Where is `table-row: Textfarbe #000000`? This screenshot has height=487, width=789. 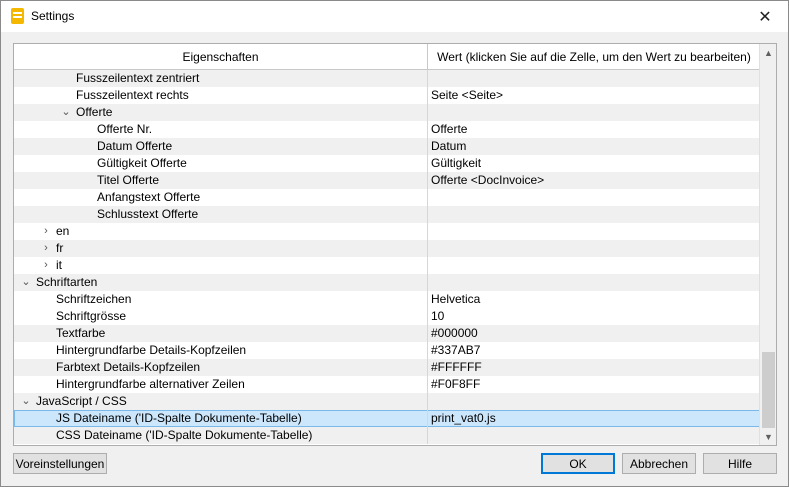 table-row: Textfarbe #000000 is located at coordinates (387, 333).